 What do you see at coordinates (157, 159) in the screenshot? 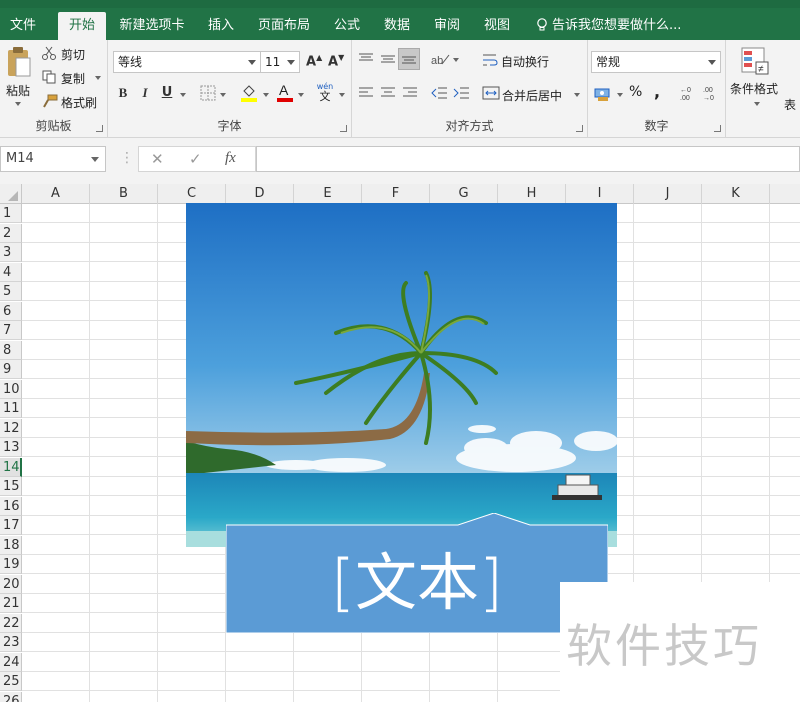
I see `cancel-icon: ✕` at bounding box center [157, 159].